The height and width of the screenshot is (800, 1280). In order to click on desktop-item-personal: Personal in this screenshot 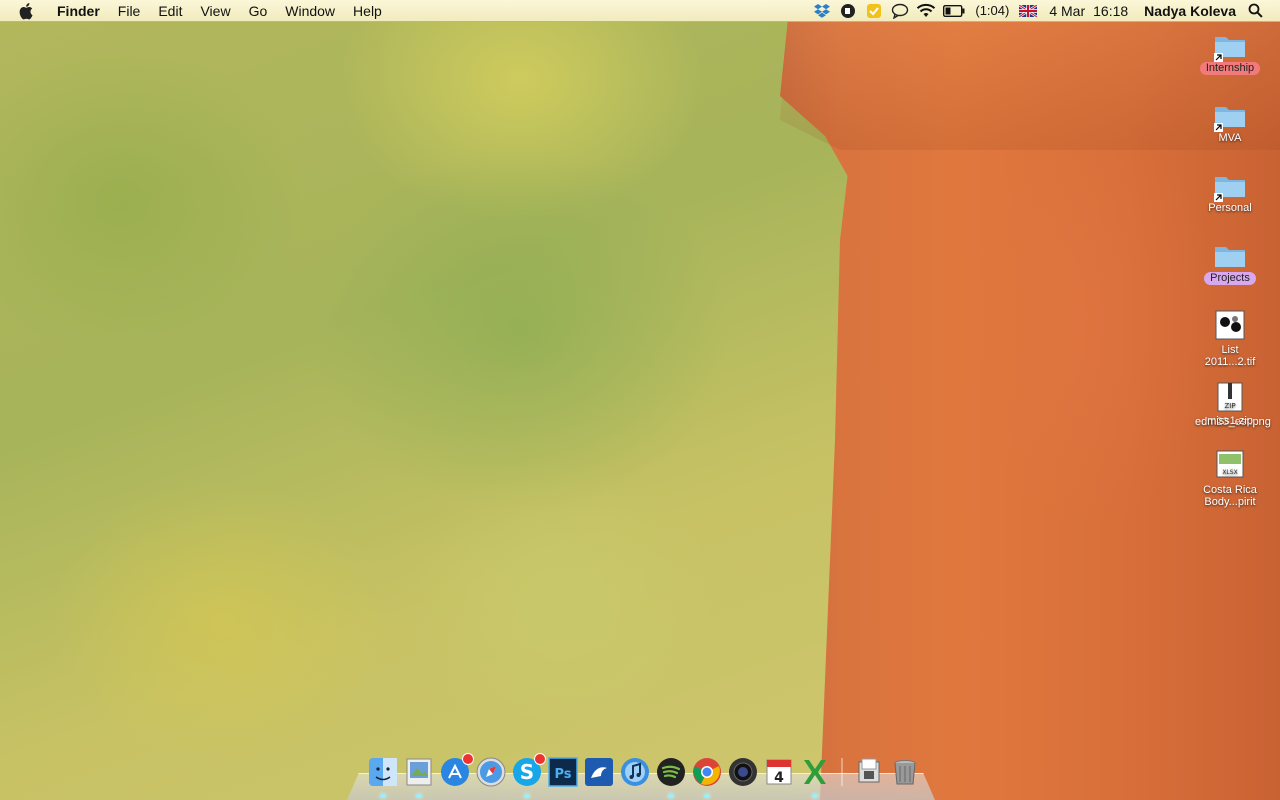, I will do `click(1230, 192)`.